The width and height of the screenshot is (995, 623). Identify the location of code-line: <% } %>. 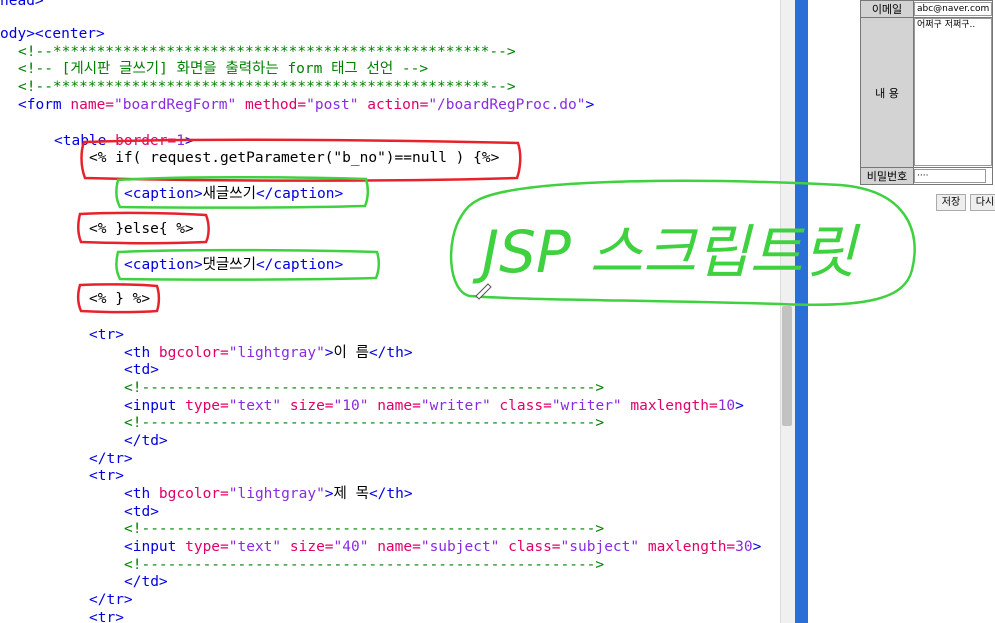
(119, 299).